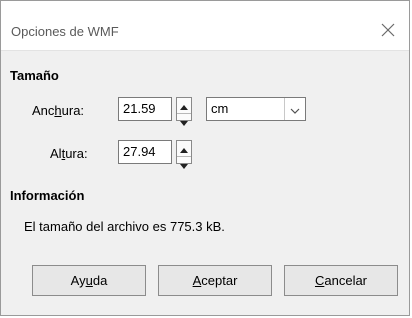  I want to click on chevron-down-icon, so click(295, 109).